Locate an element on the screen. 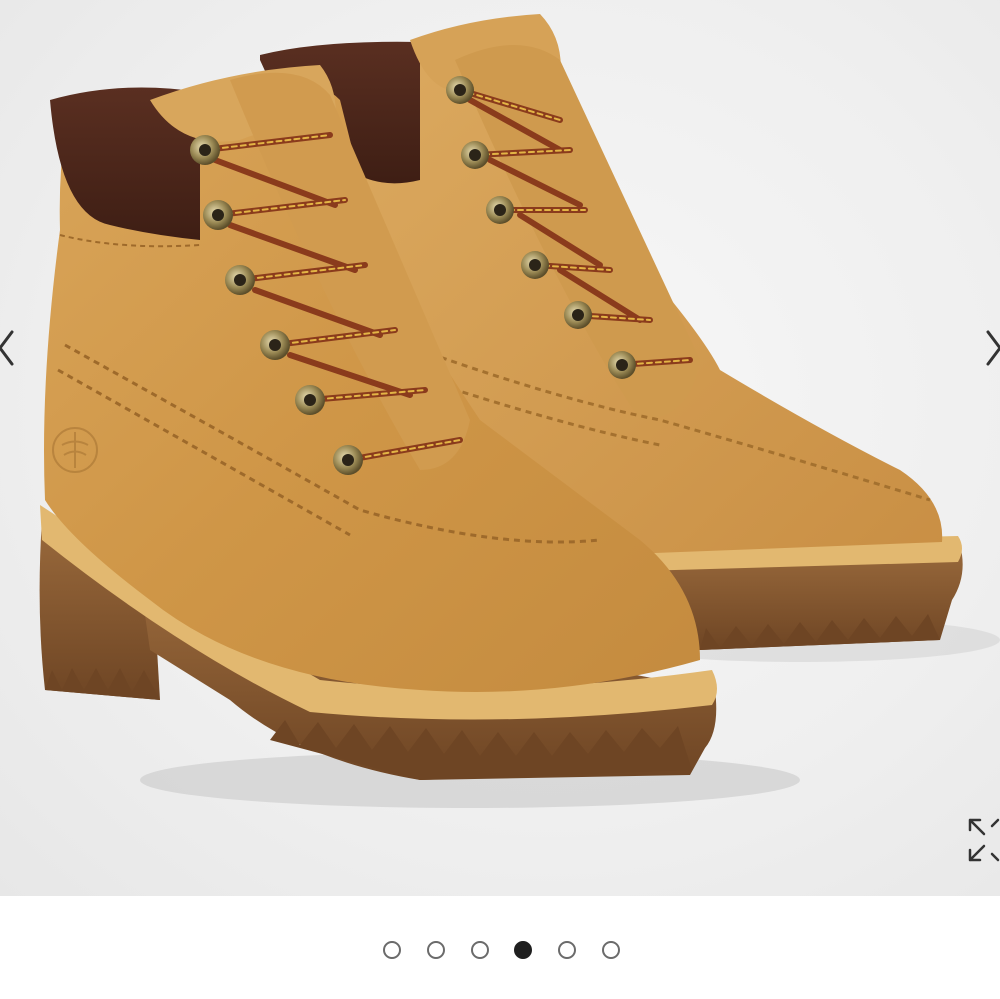  fullscreen-button is located at coordinates (981, 841).